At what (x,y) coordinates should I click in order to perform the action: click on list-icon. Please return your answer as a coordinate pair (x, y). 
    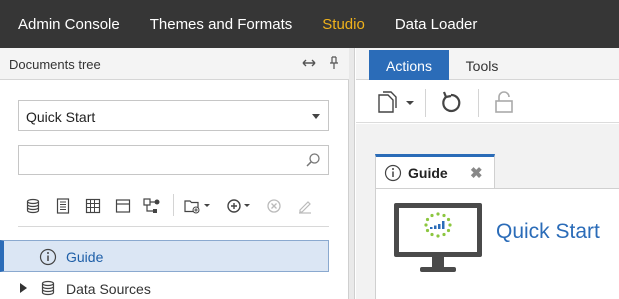
    Looking at the image, I should click on (63, 206).